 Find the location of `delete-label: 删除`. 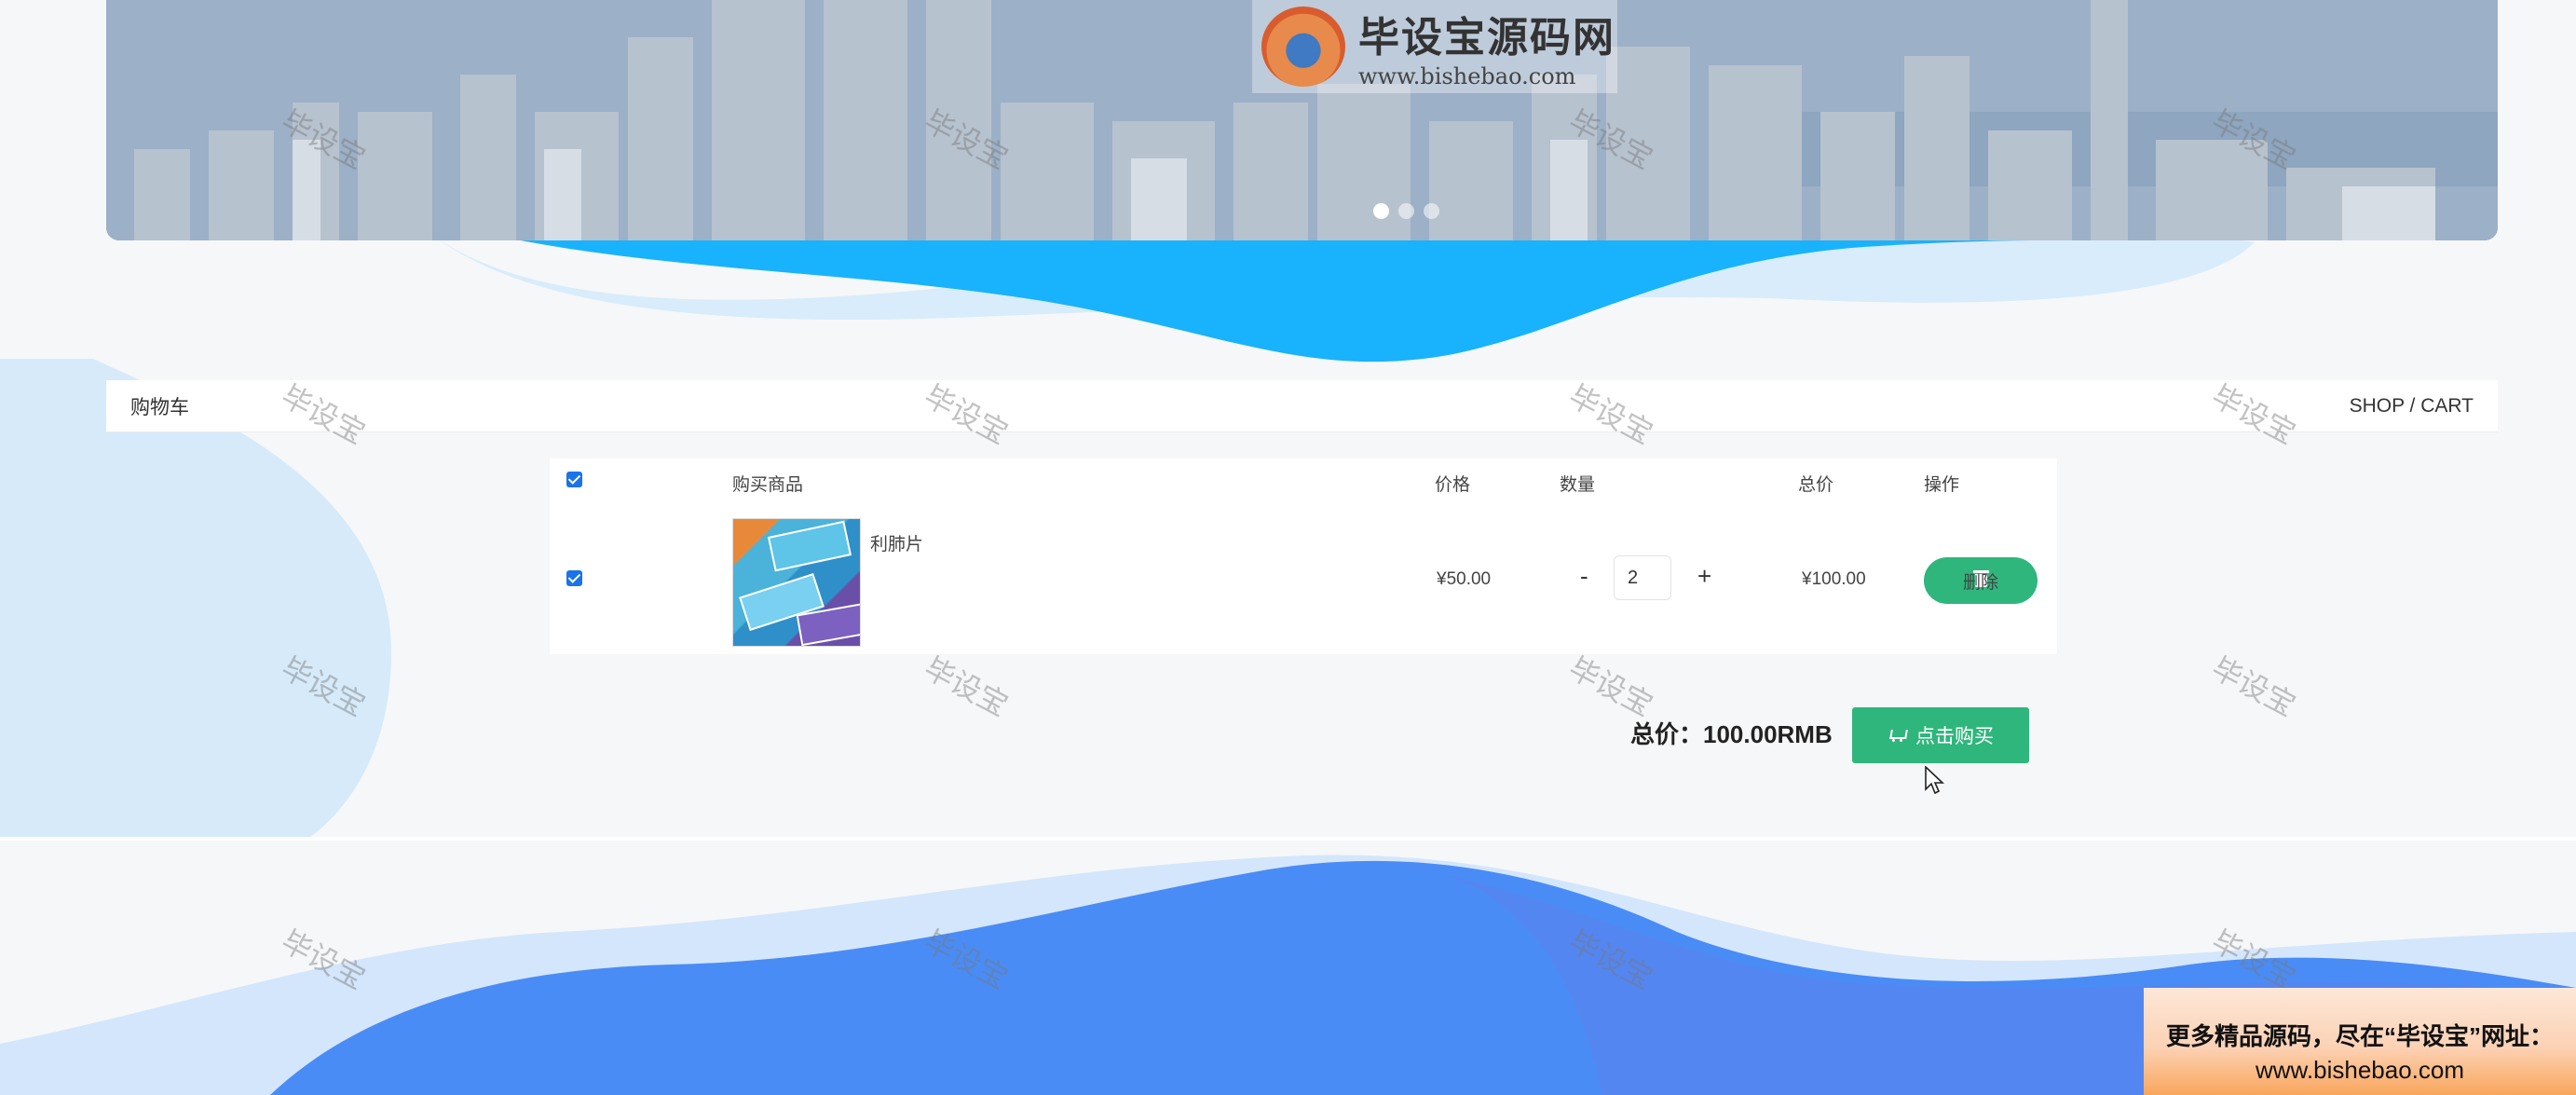

delete-label: 删除 is located at coordinates (1980, 582).